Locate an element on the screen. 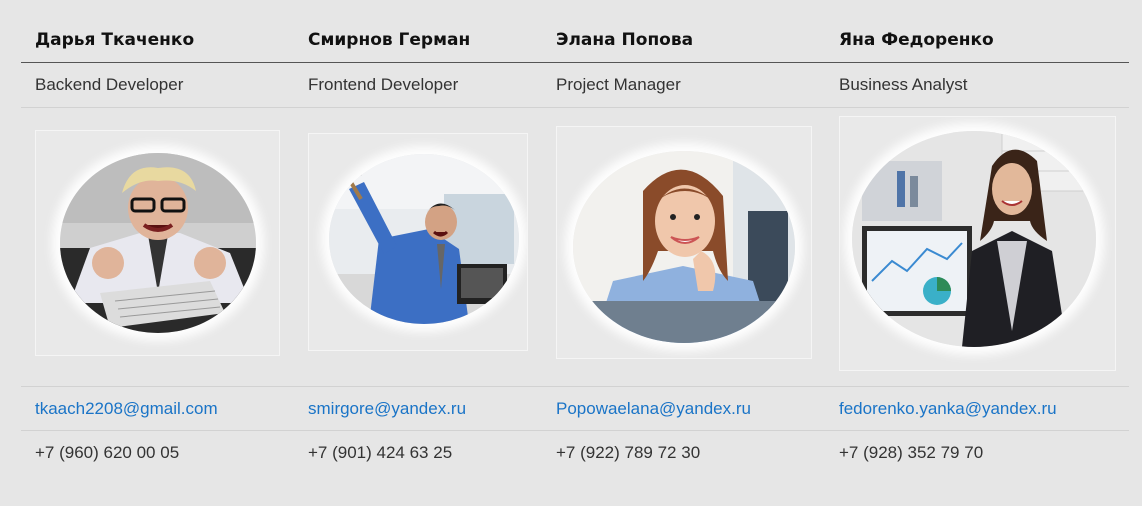 The width and height of the screenshot is (1142, 506). phone-number: +7 (960) 620 00 05 is located at coordinates (107, 452).